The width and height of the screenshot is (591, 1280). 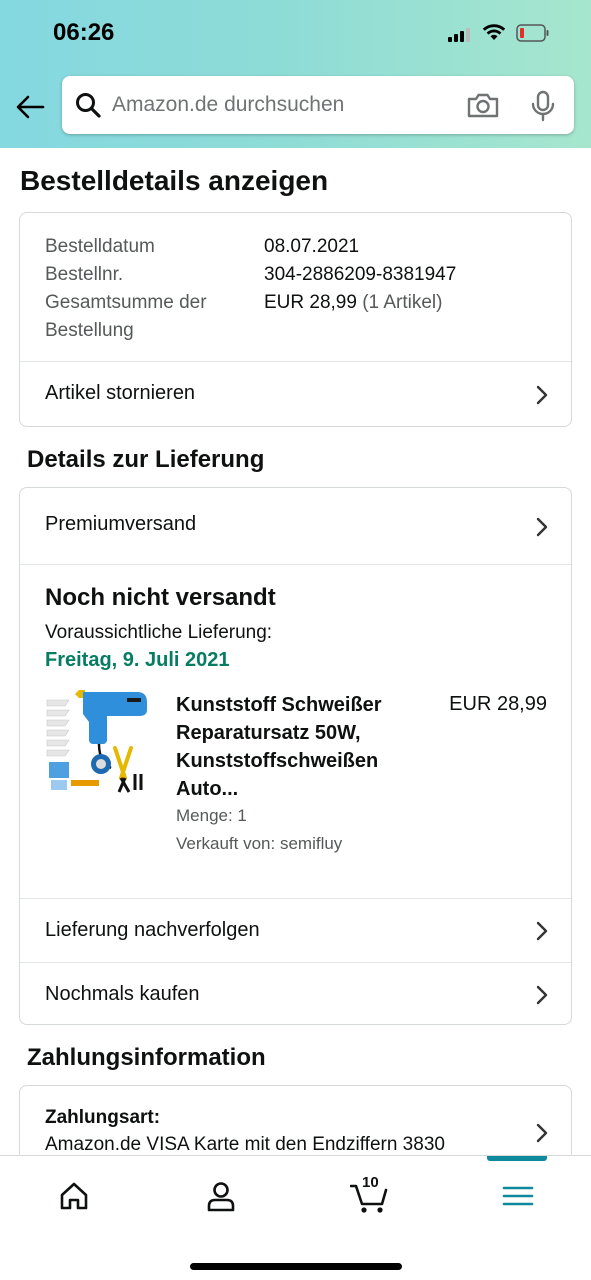 What do you see at coordinates (295, 74) in the screenshot?
I see `app-header: 06:26` at bounding box center [295, 74].